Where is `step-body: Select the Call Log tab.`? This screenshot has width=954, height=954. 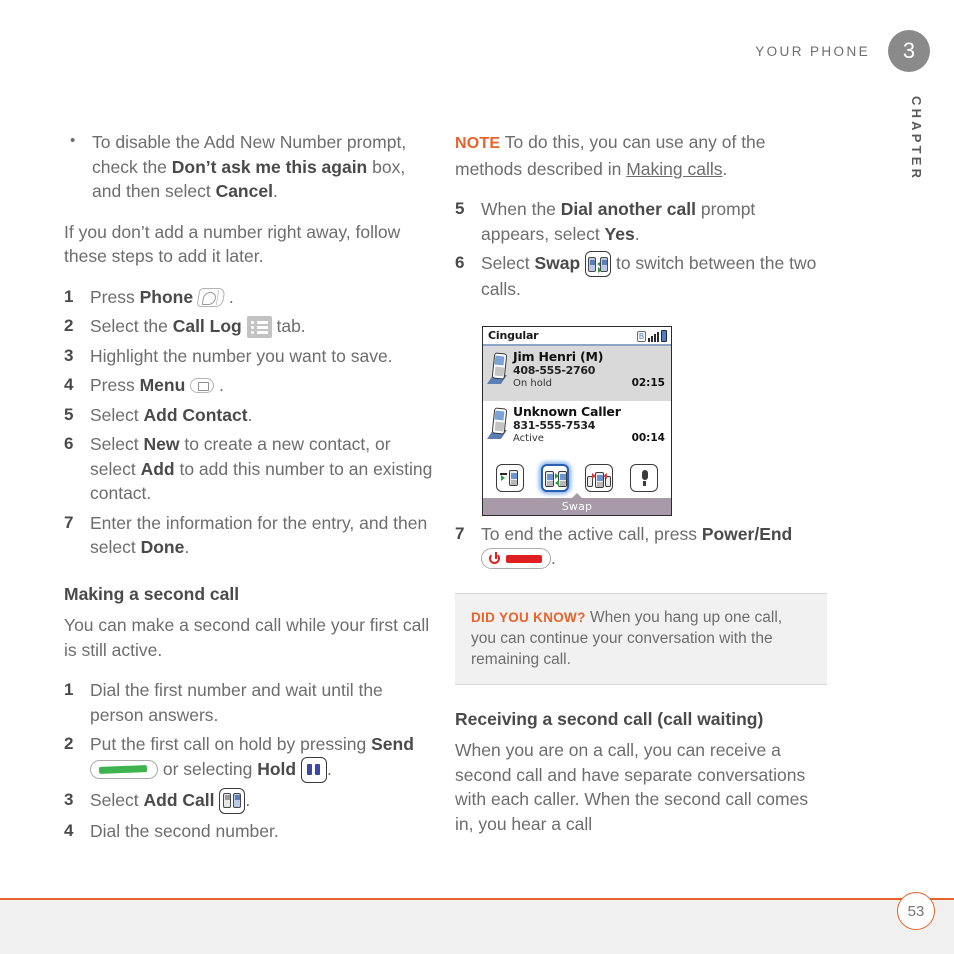 step-body: Select the Call Log tab. is located at coordinates (263, 326).